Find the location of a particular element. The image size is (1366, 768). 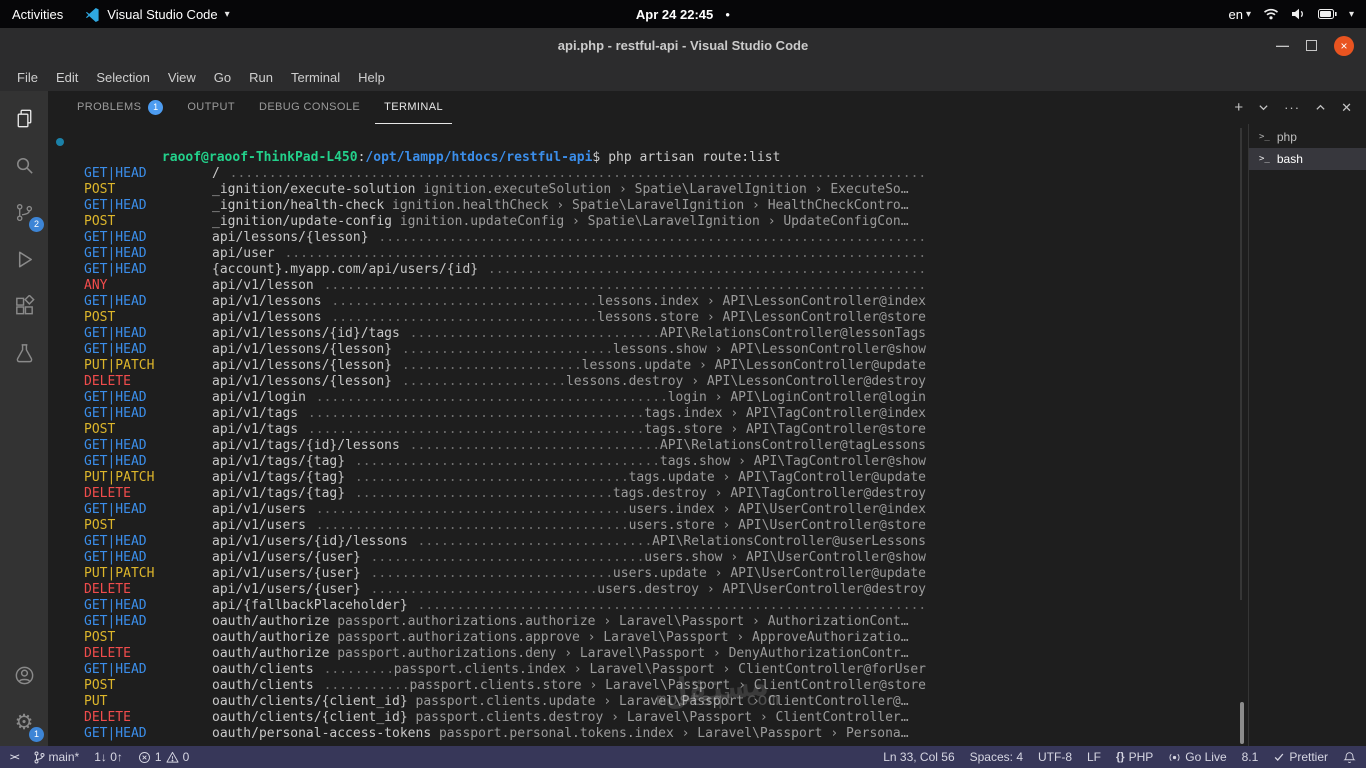

system-menu-chevron-icon: ▾ is located at coordinates (1351, 14).